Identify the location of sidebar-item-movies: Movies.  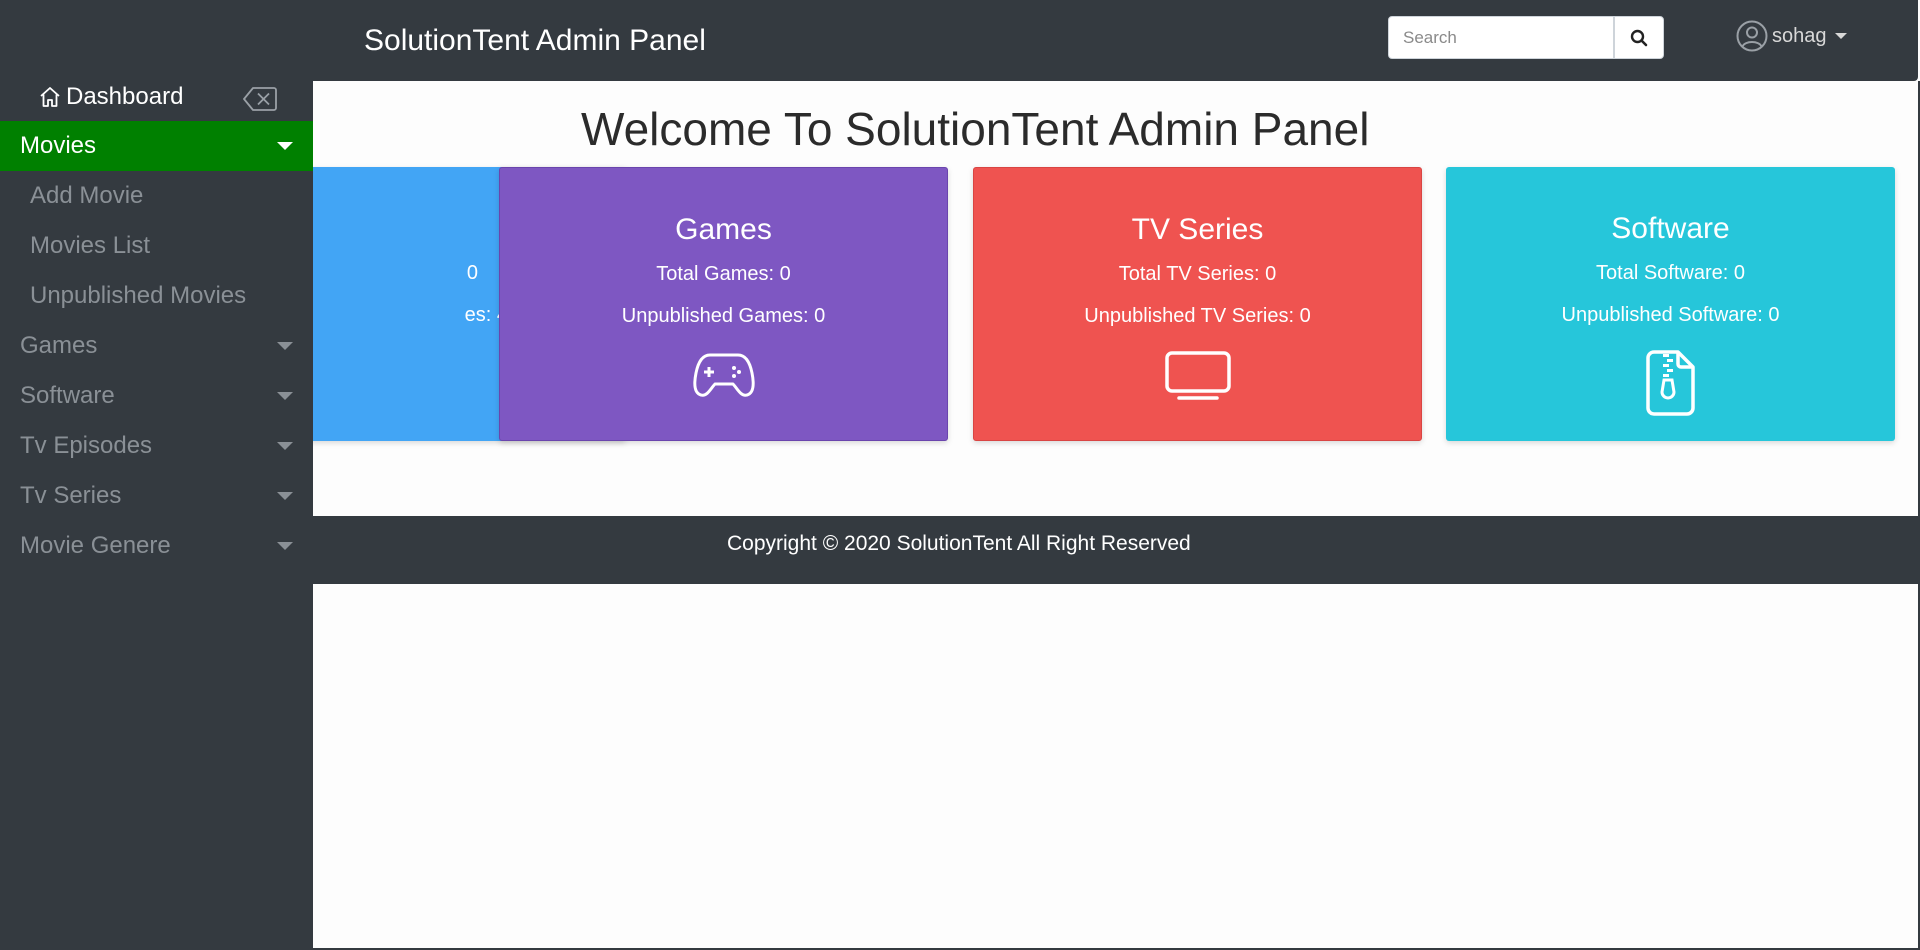
(156, 146).